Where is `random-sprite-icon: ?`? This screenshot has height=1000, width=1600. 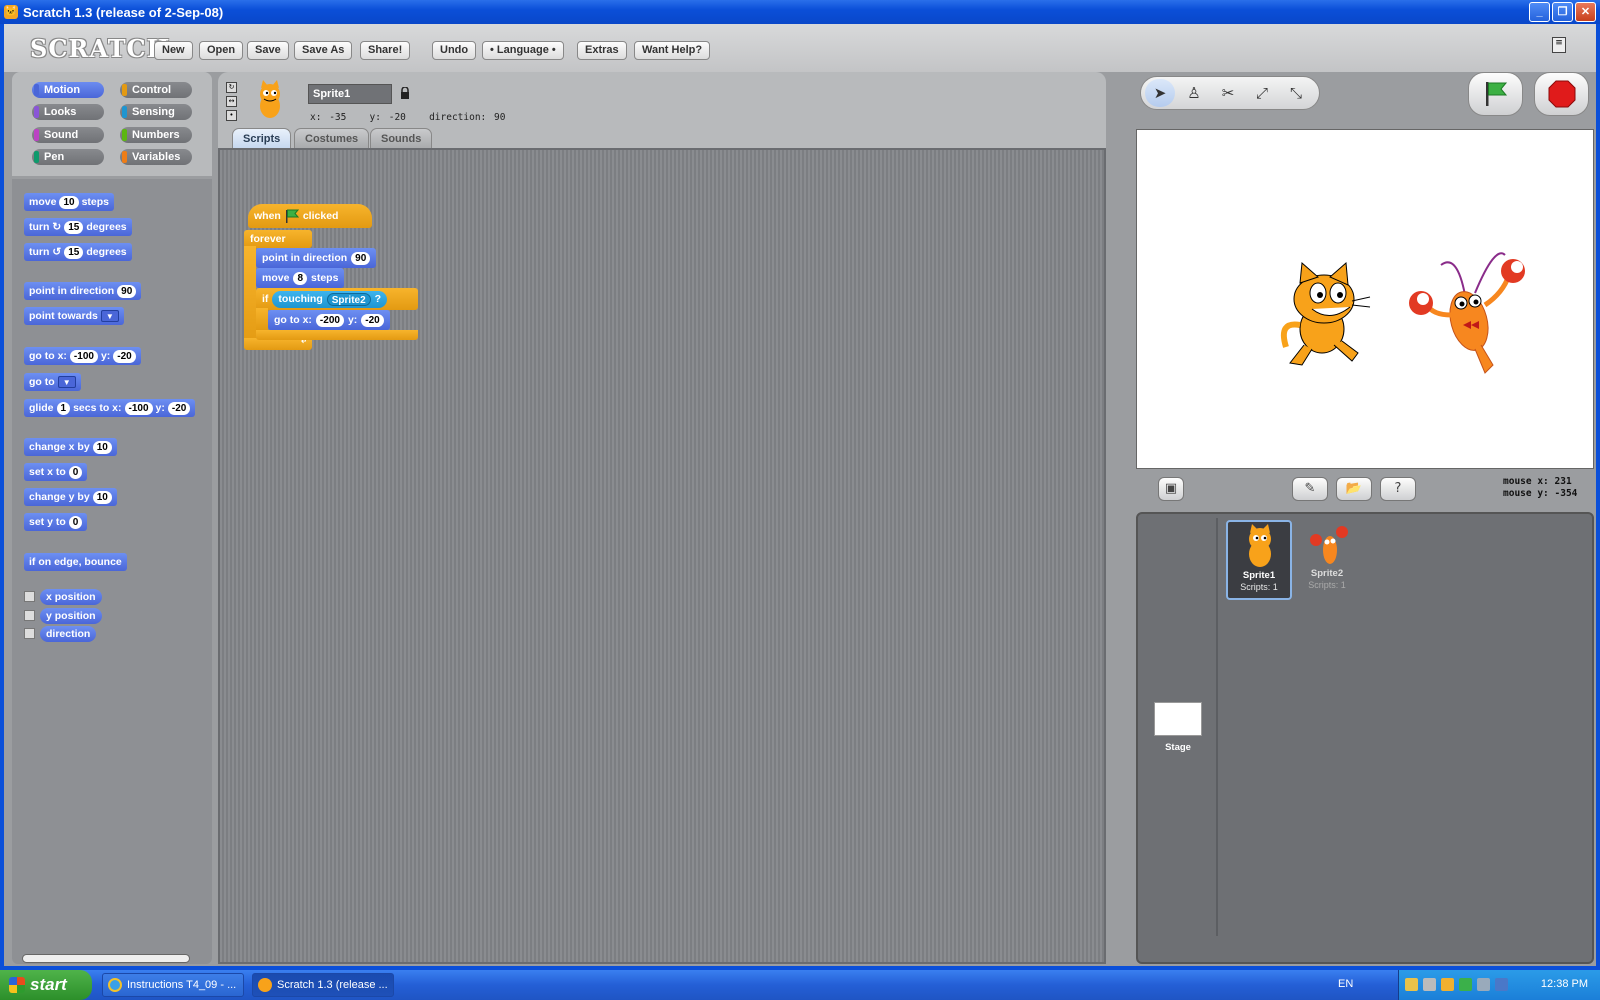
random-sprite-icon: ? is located at coordinates (1398, 489).